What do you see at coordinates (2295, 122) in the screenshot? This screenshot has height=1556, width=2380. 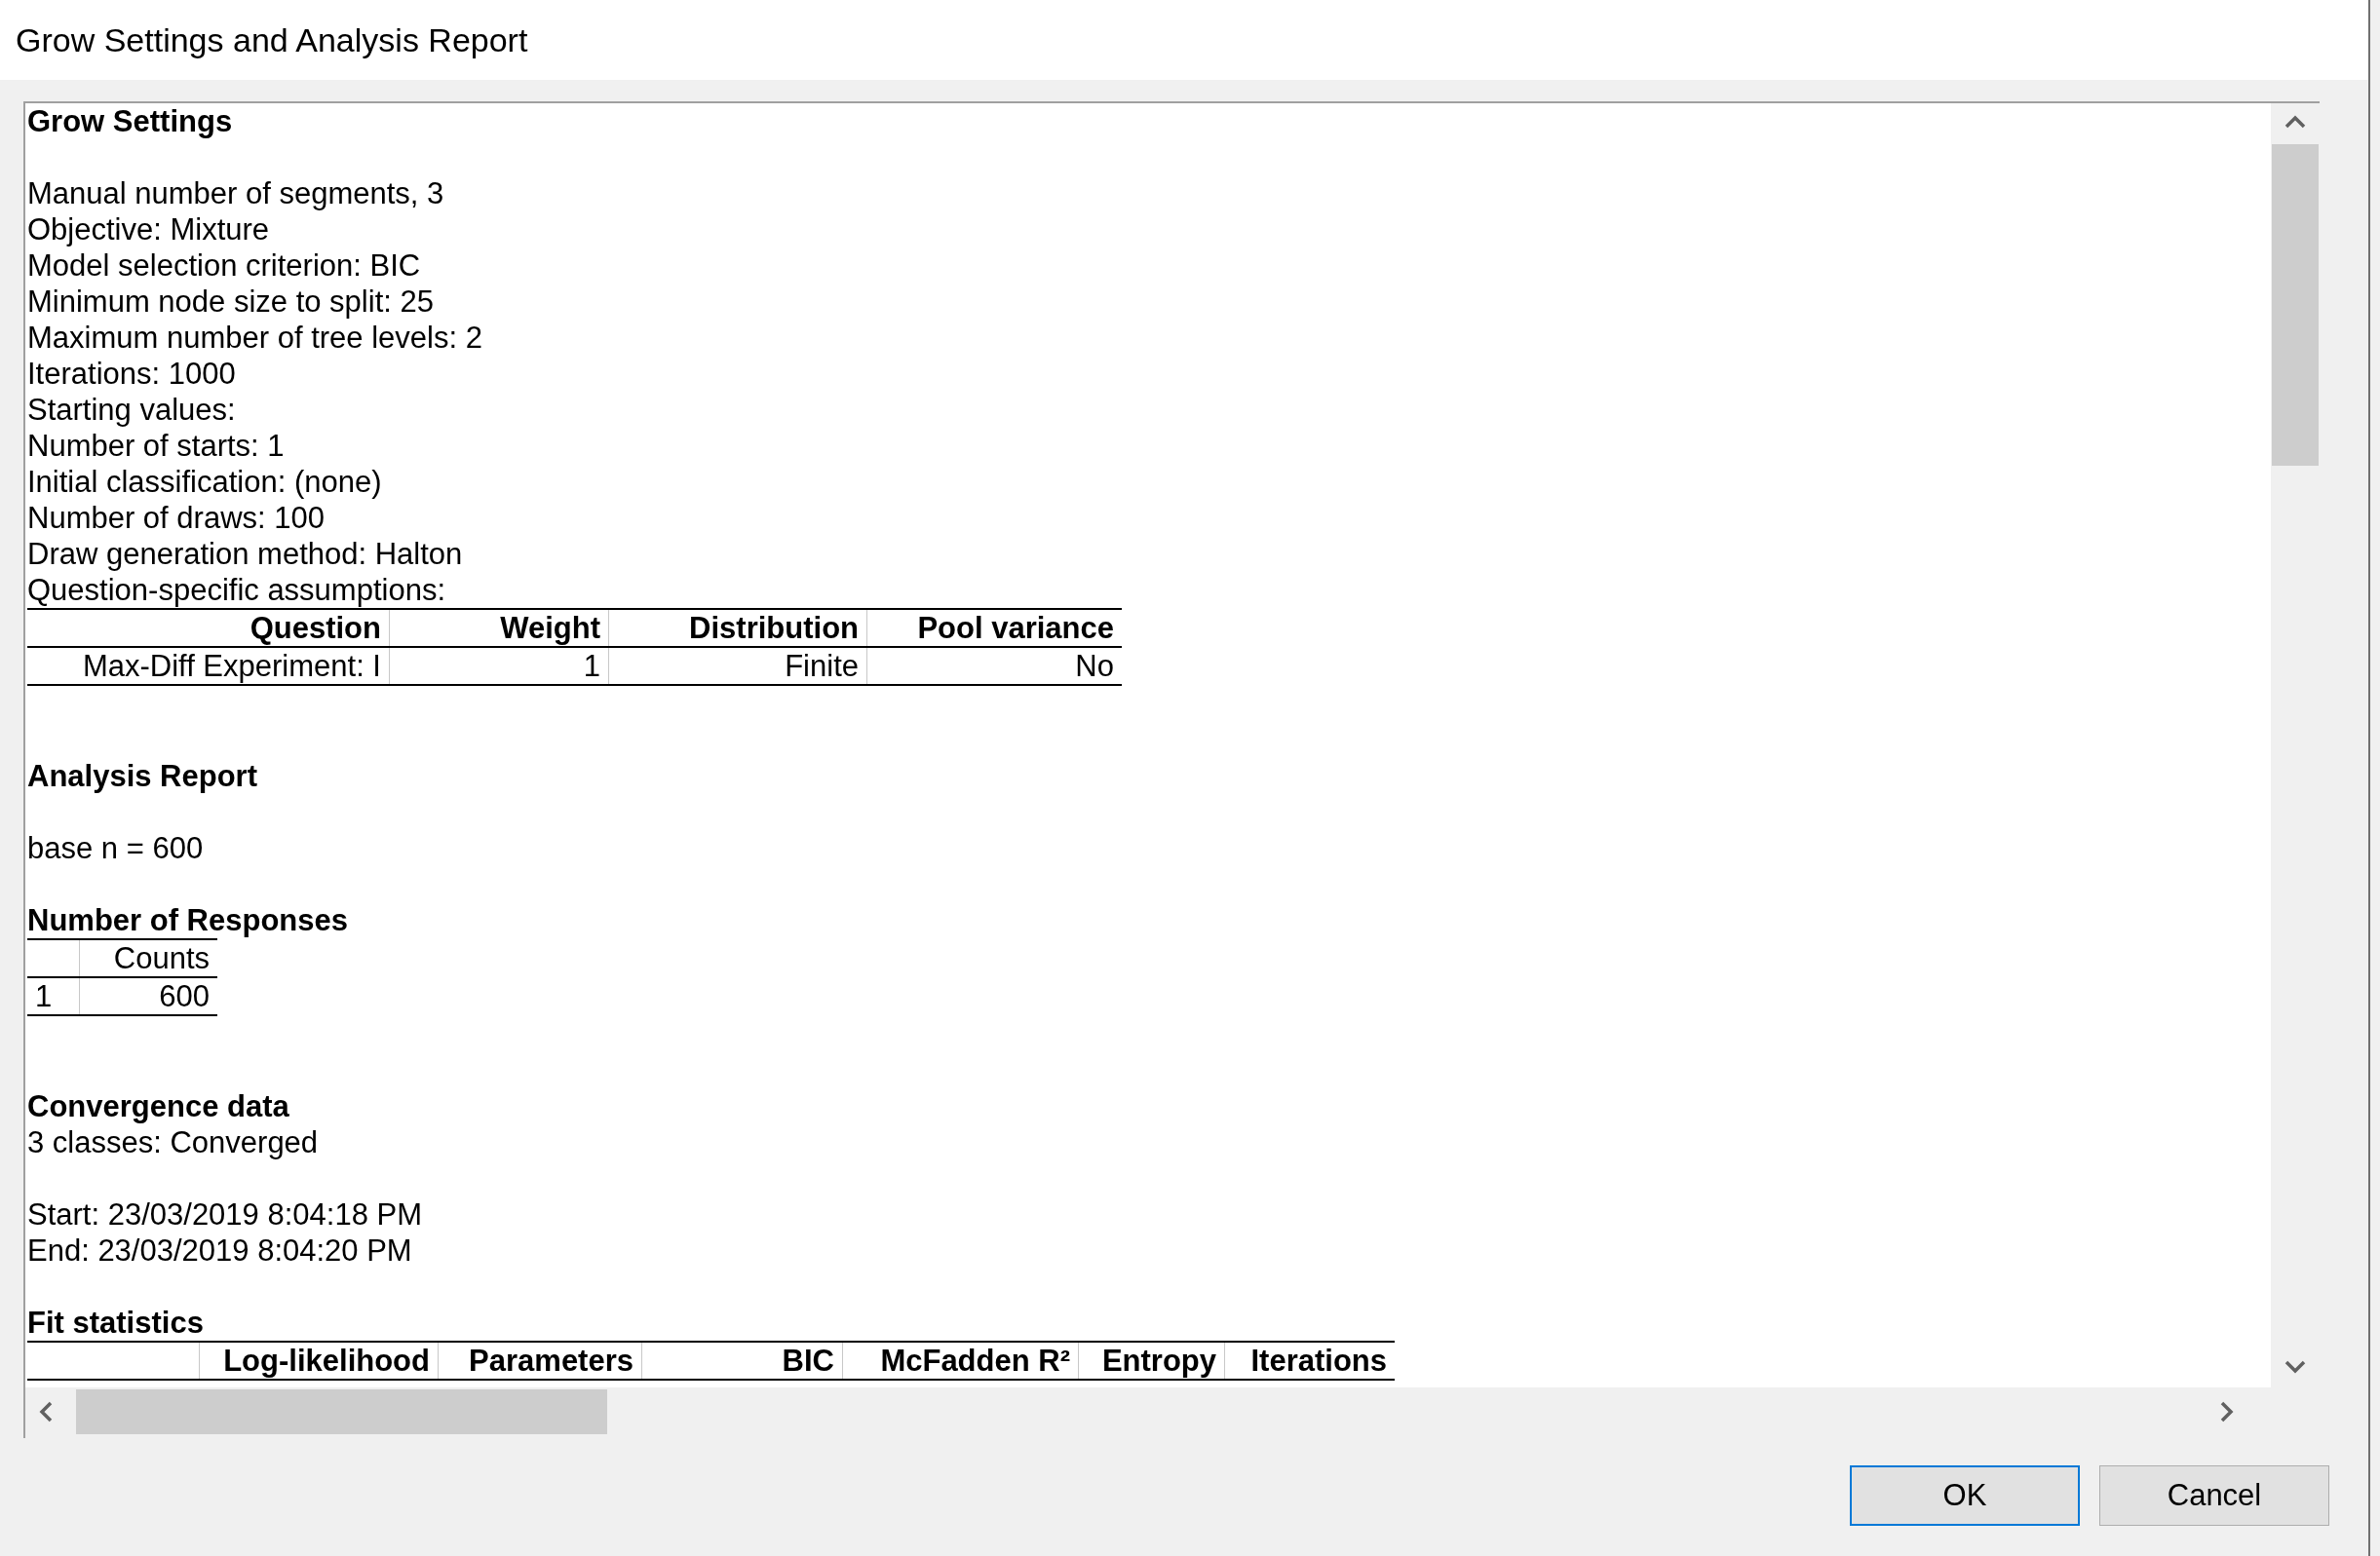 I see `scroll-up-icon` at bounding box center [2295, 122].